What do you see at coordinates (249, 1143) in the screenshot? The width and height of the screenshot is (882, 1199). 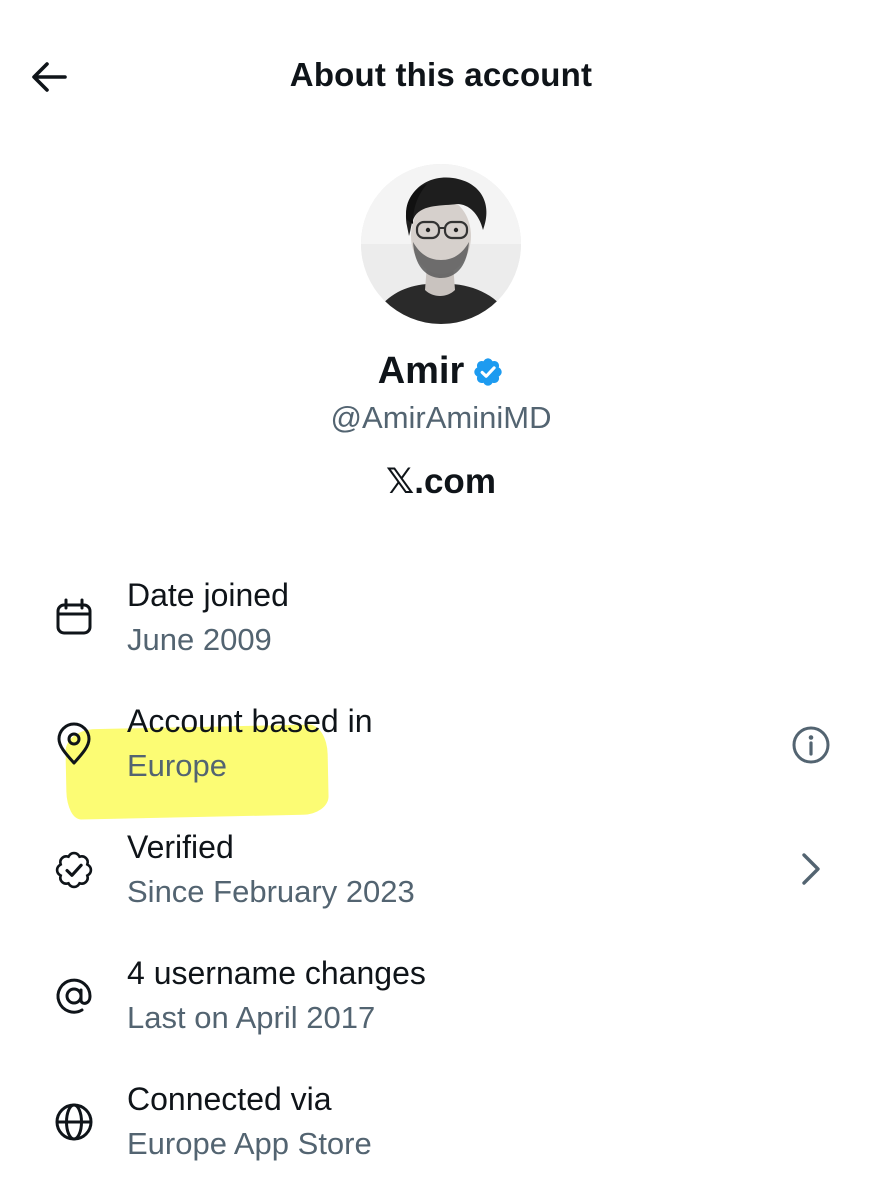 I see `detail-value: Europe App Store` at bounding box center [249, 1143].